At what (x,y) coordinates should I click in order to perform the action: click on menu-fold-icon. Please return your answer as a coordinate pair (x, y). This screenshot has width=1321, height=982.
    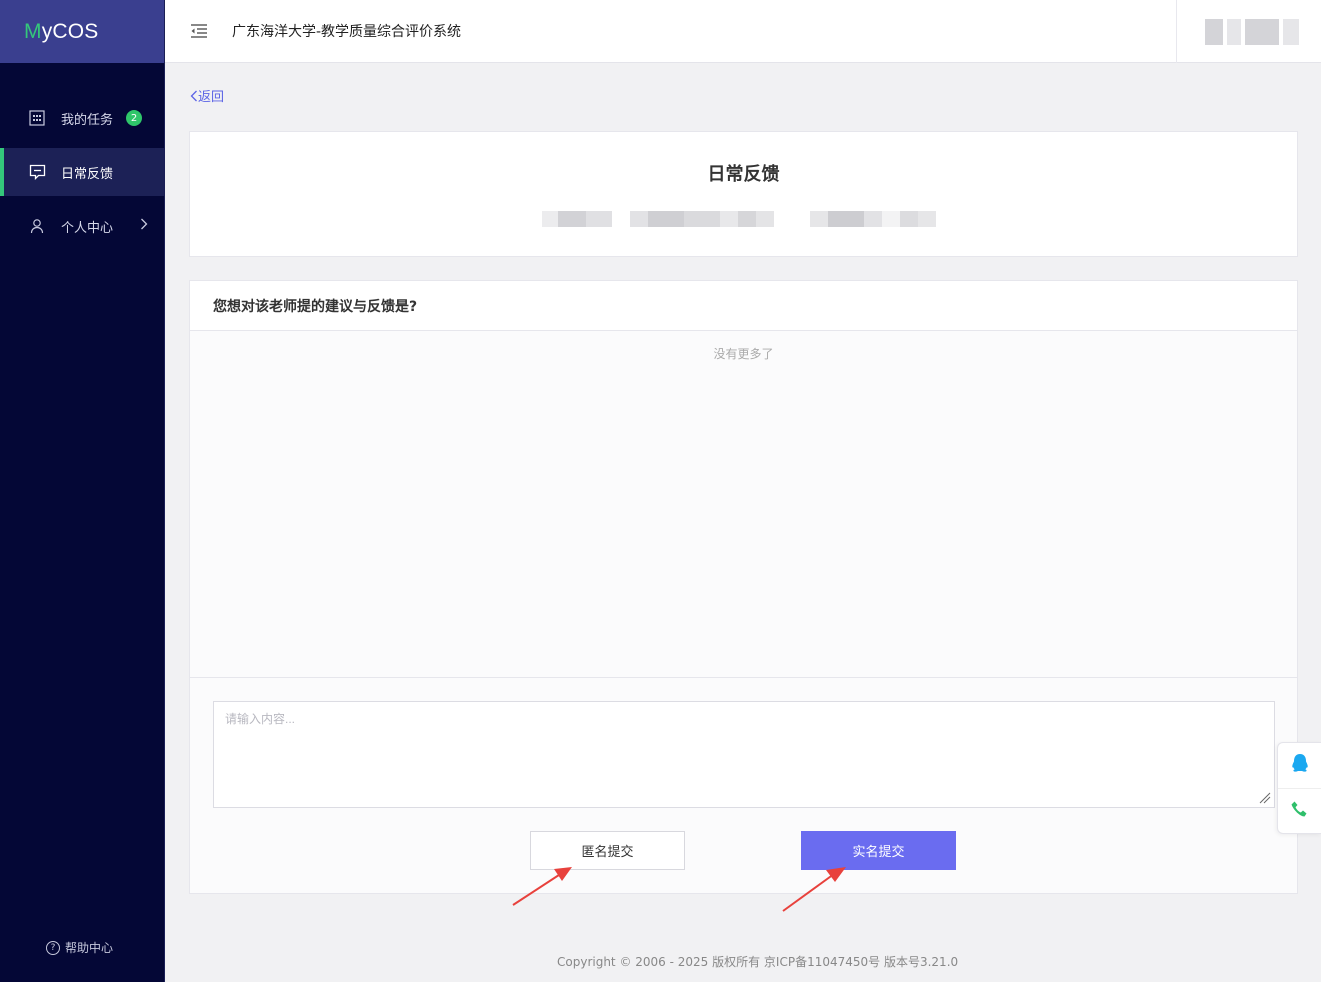
    Looking at the image, I should click on (199, 31).